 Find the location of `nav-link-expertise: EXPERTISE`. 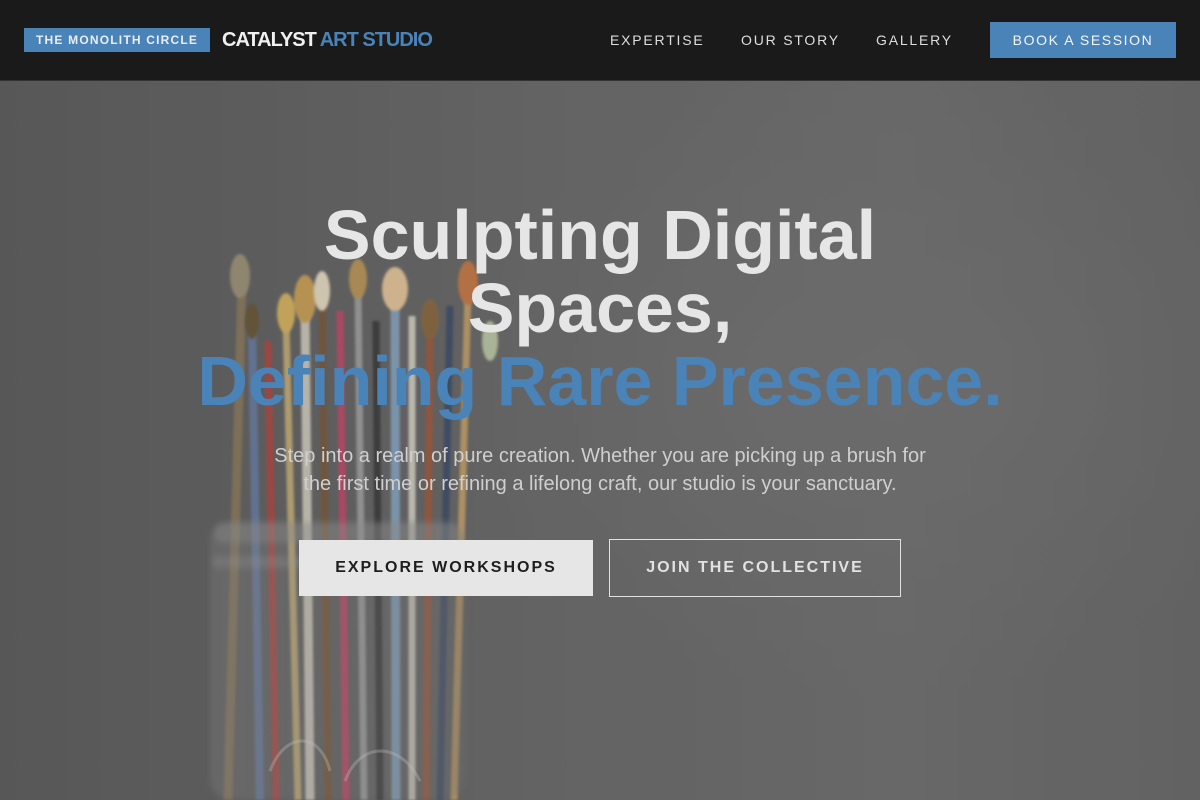

nav-link-expertise: EXPERTISE is located at coordinates (657, 40).